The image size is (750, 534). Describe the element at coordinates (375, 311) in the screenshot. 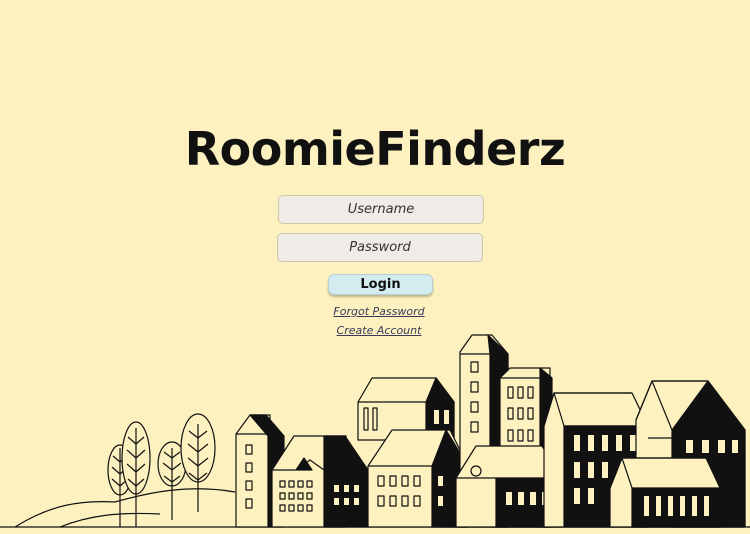

I see `forgot-password-link: Forgot Password` at that location.